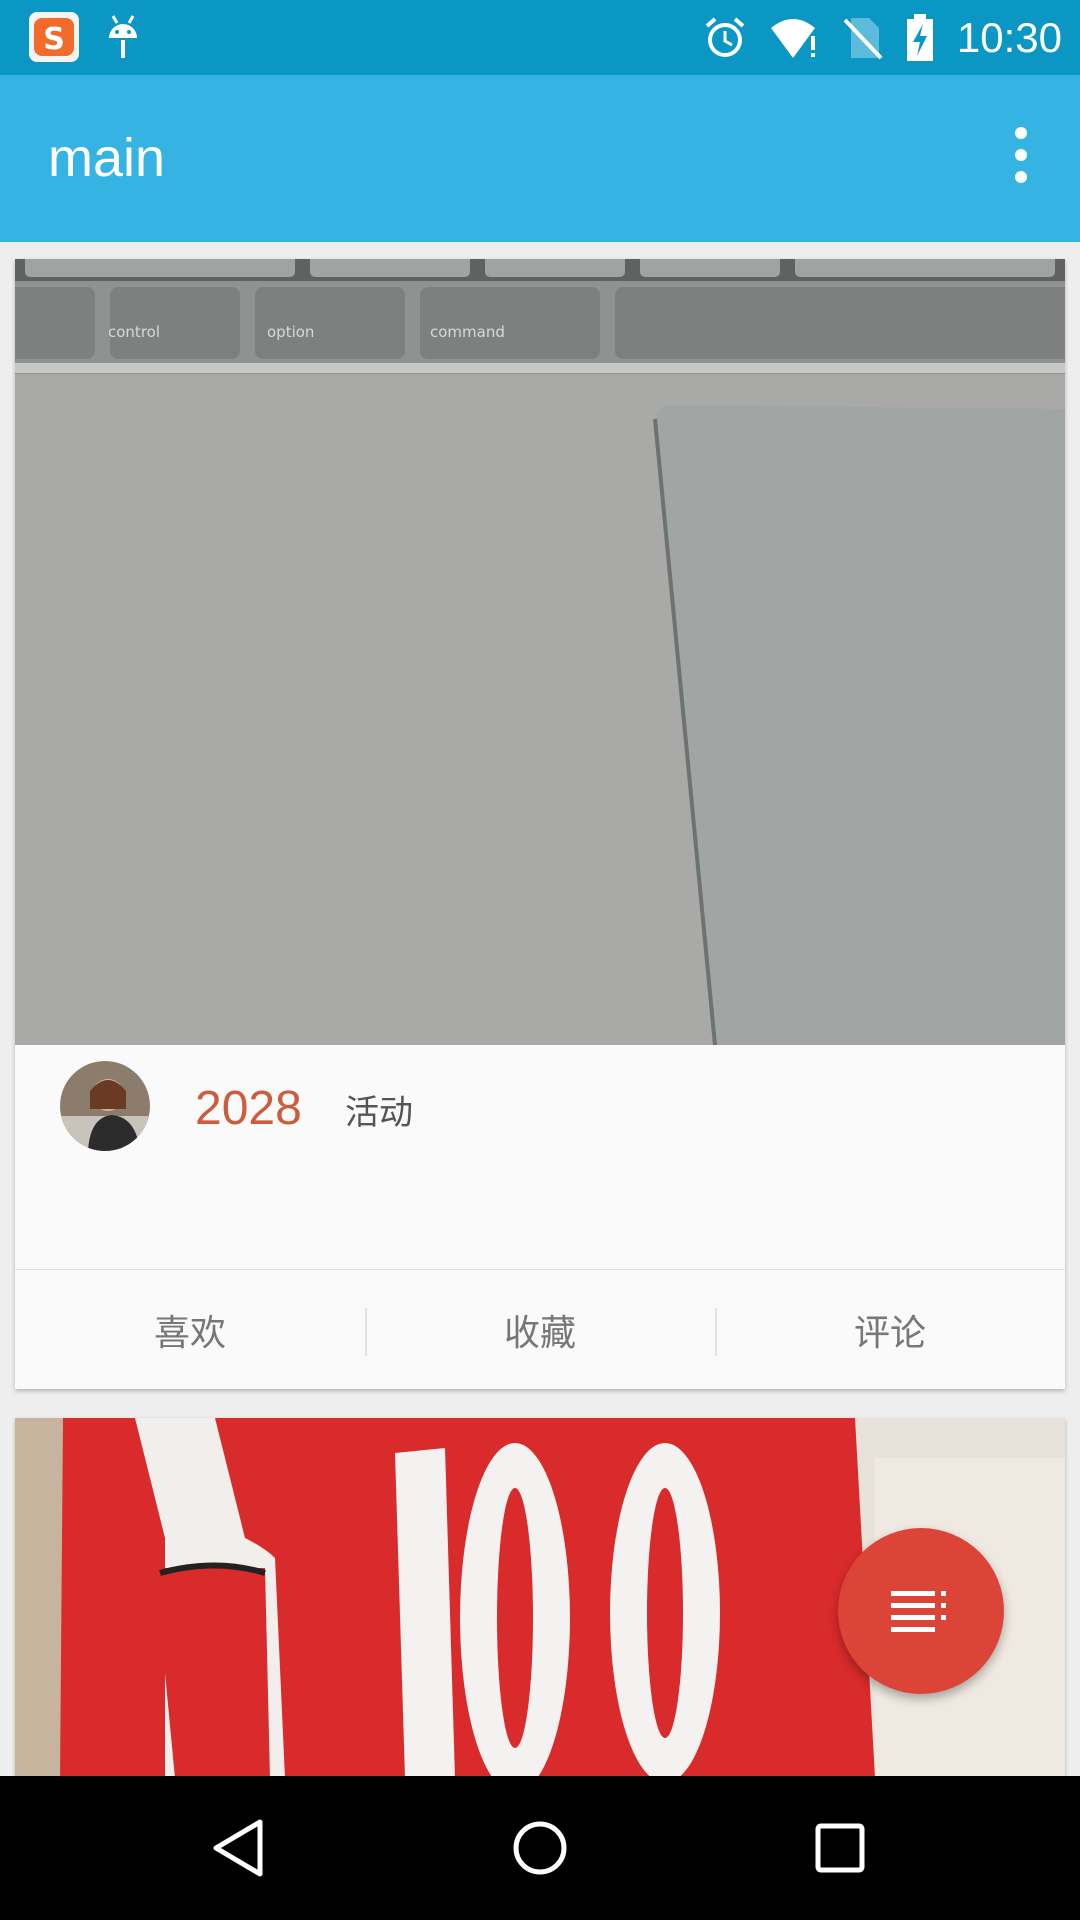  Describe the element at coordinates (890, 1329) in the screenshot. I see `comment-button: 评论` at that location.